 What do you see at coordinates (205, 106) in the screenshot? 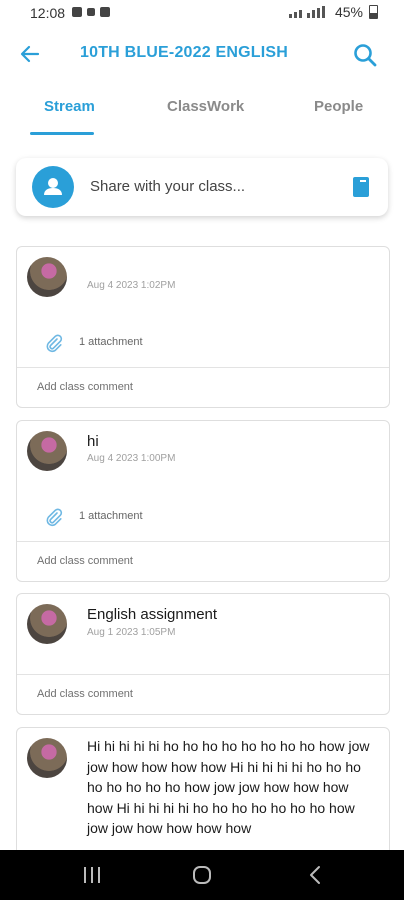
I see `tab-classwork: ClassWork` at bounding box center [205, 106].